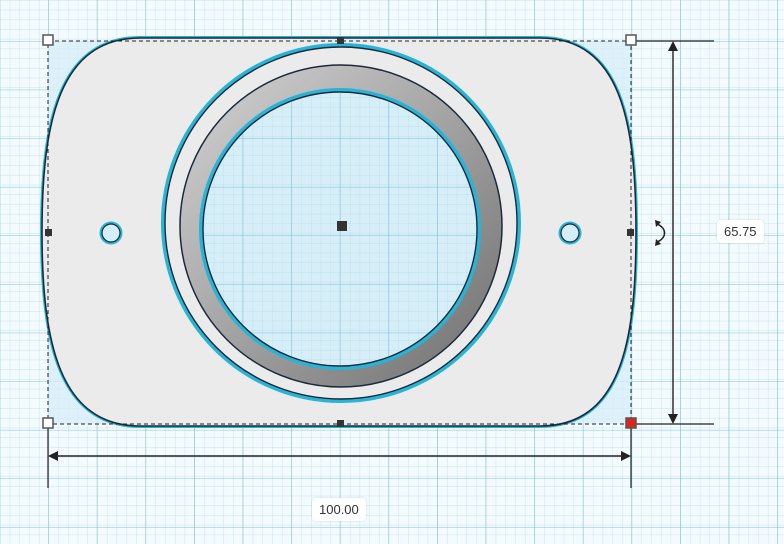 This screenshot has height=544, width=784. I want to click on width-dimension-input: 100.00, so click(339, 509).